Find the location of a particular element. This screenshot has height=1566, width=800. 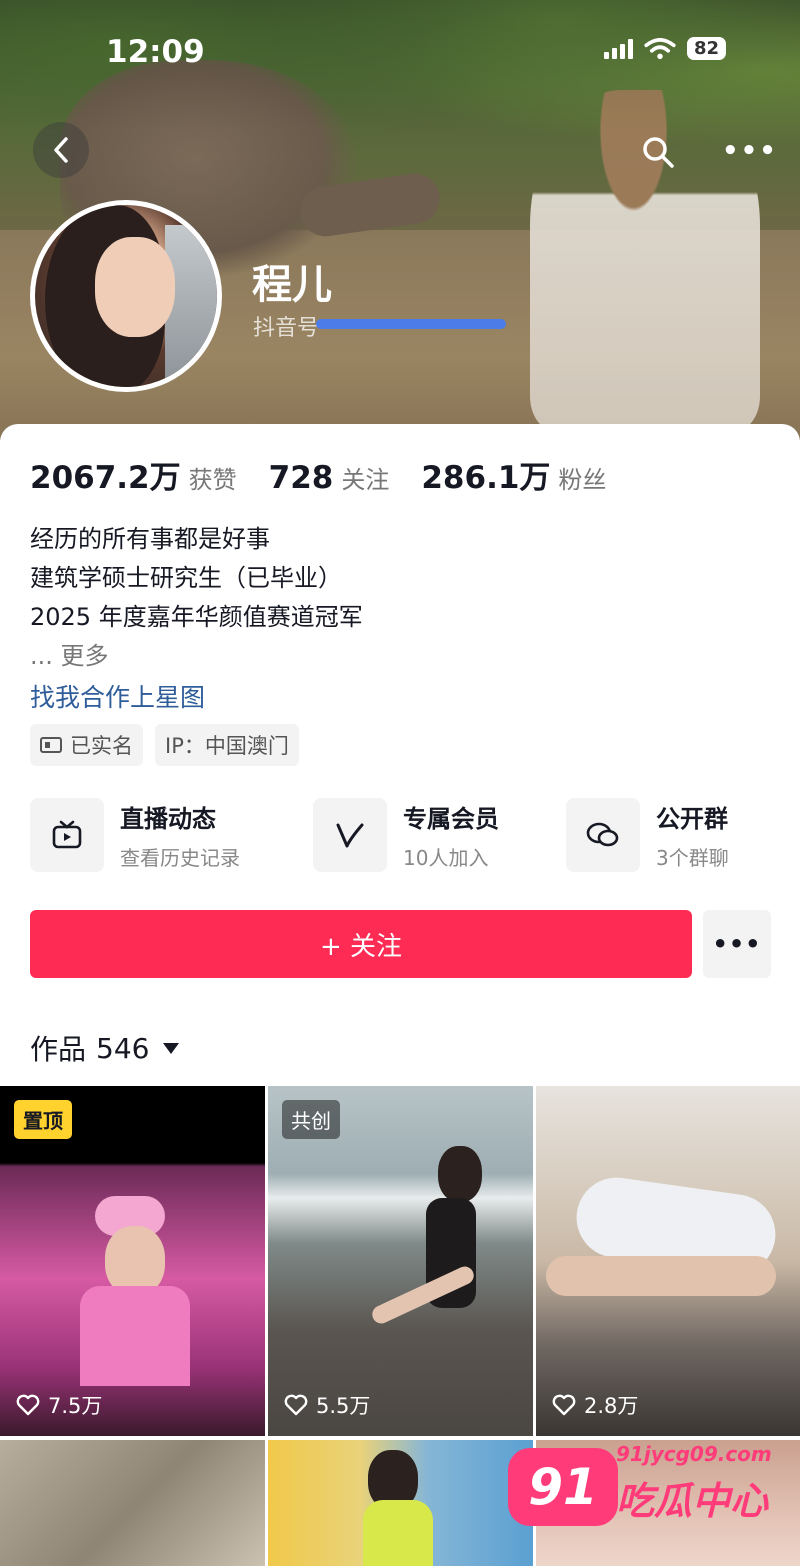

feature-title: 专属会员 is located at coordinates (451, 819).